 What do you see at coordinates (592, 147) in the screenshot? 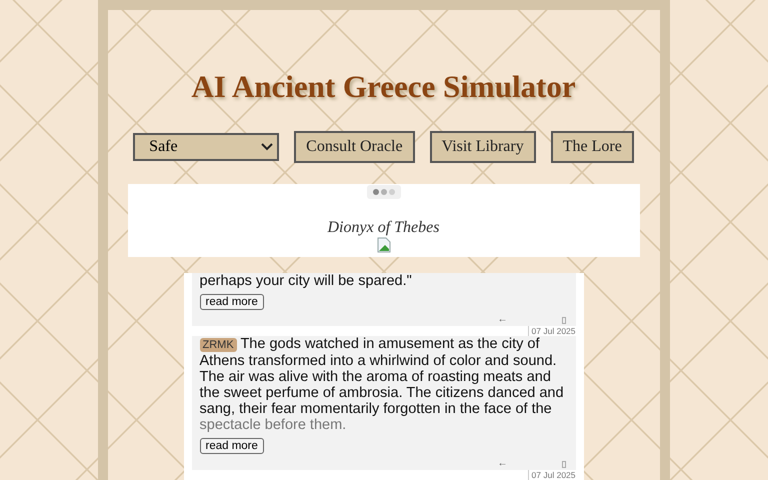
I see `nav-button: The Lore` at bounding box center [592, 147].